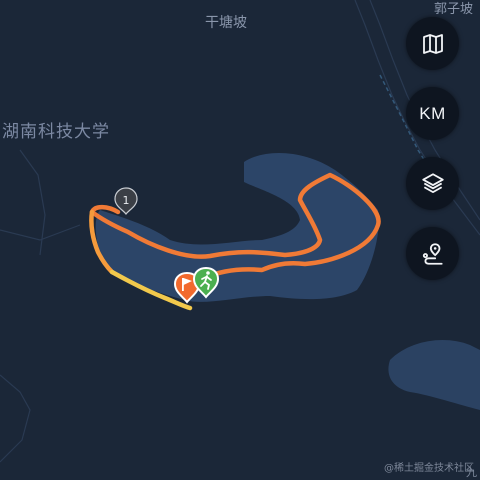 Image resolution: width=480 pixels, height=480 pixels. What do you see at coordinates (56, 132) in the screenshot?
I see `place-label-university: 湖南科技大学` at bounding box center [56, 132].